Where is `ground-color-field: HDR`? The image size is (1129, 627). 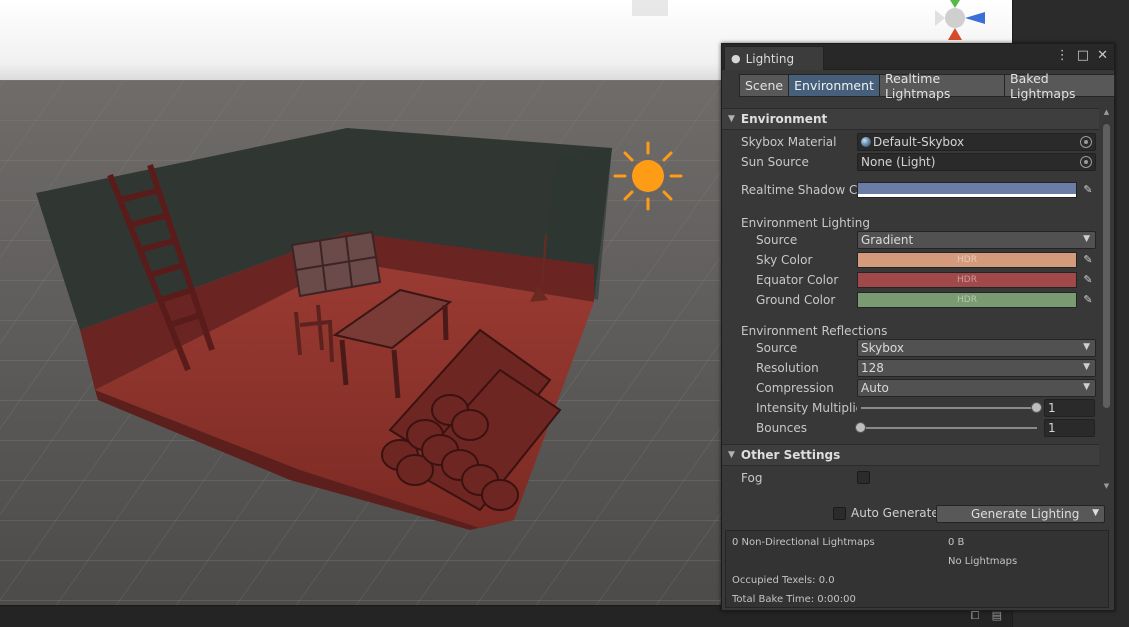 ground-color-field: HDR is located at coordinates (967, 300).